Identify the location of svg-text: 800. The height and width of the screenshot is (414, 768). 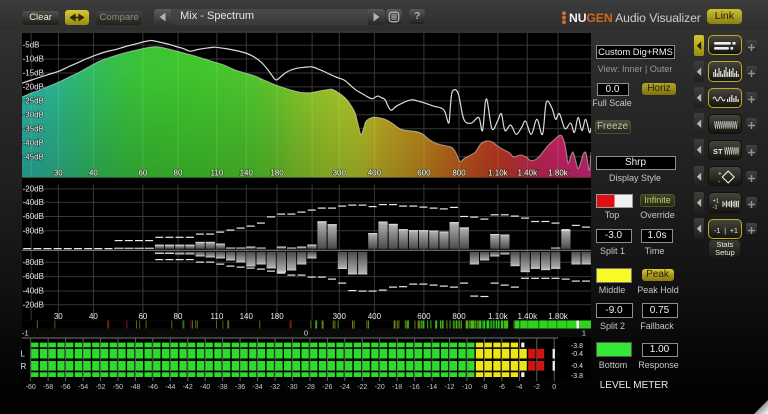
(459, 173).